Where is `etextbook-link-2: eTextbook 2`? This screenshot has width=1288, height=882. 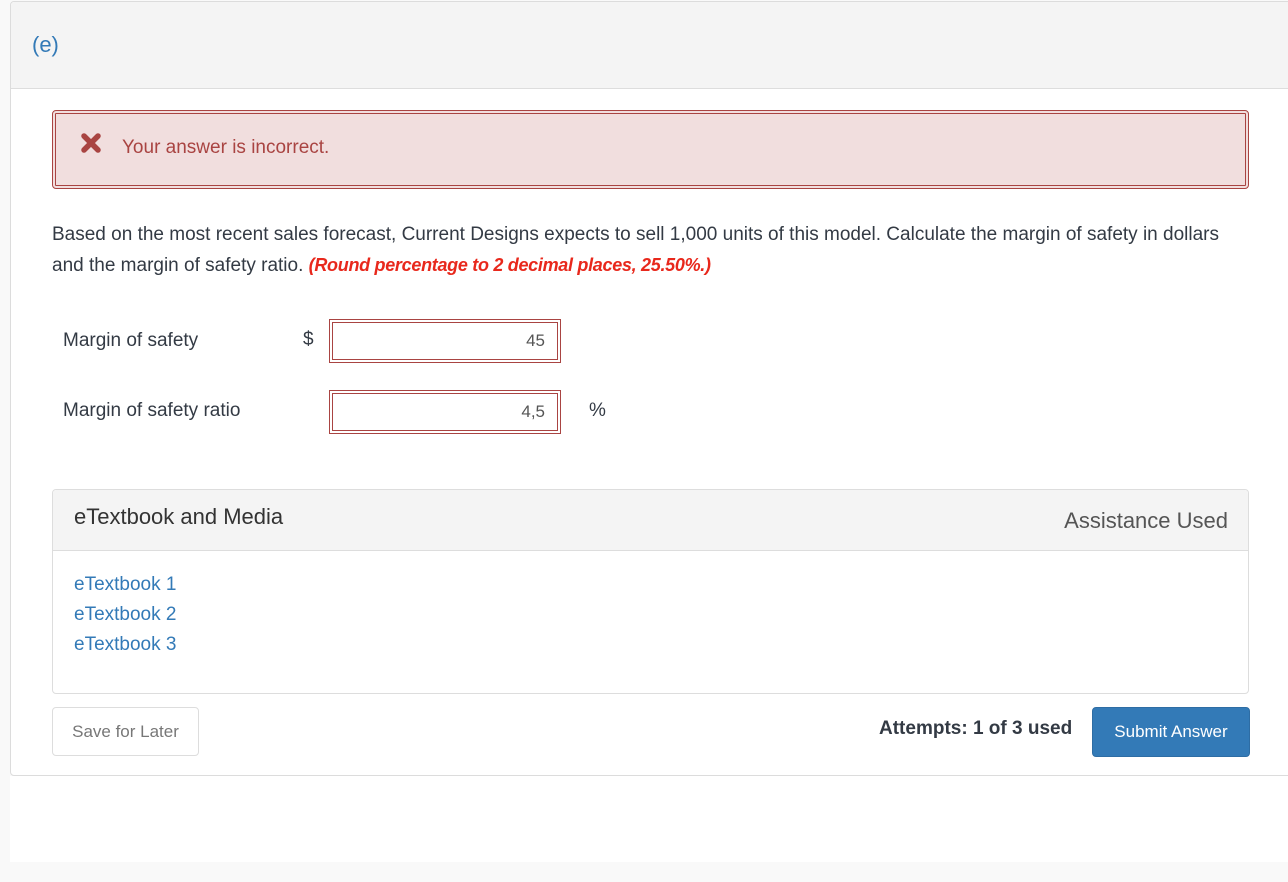
etextbook-link-2: eTextbook 2 is located at coordinates (125, 615).